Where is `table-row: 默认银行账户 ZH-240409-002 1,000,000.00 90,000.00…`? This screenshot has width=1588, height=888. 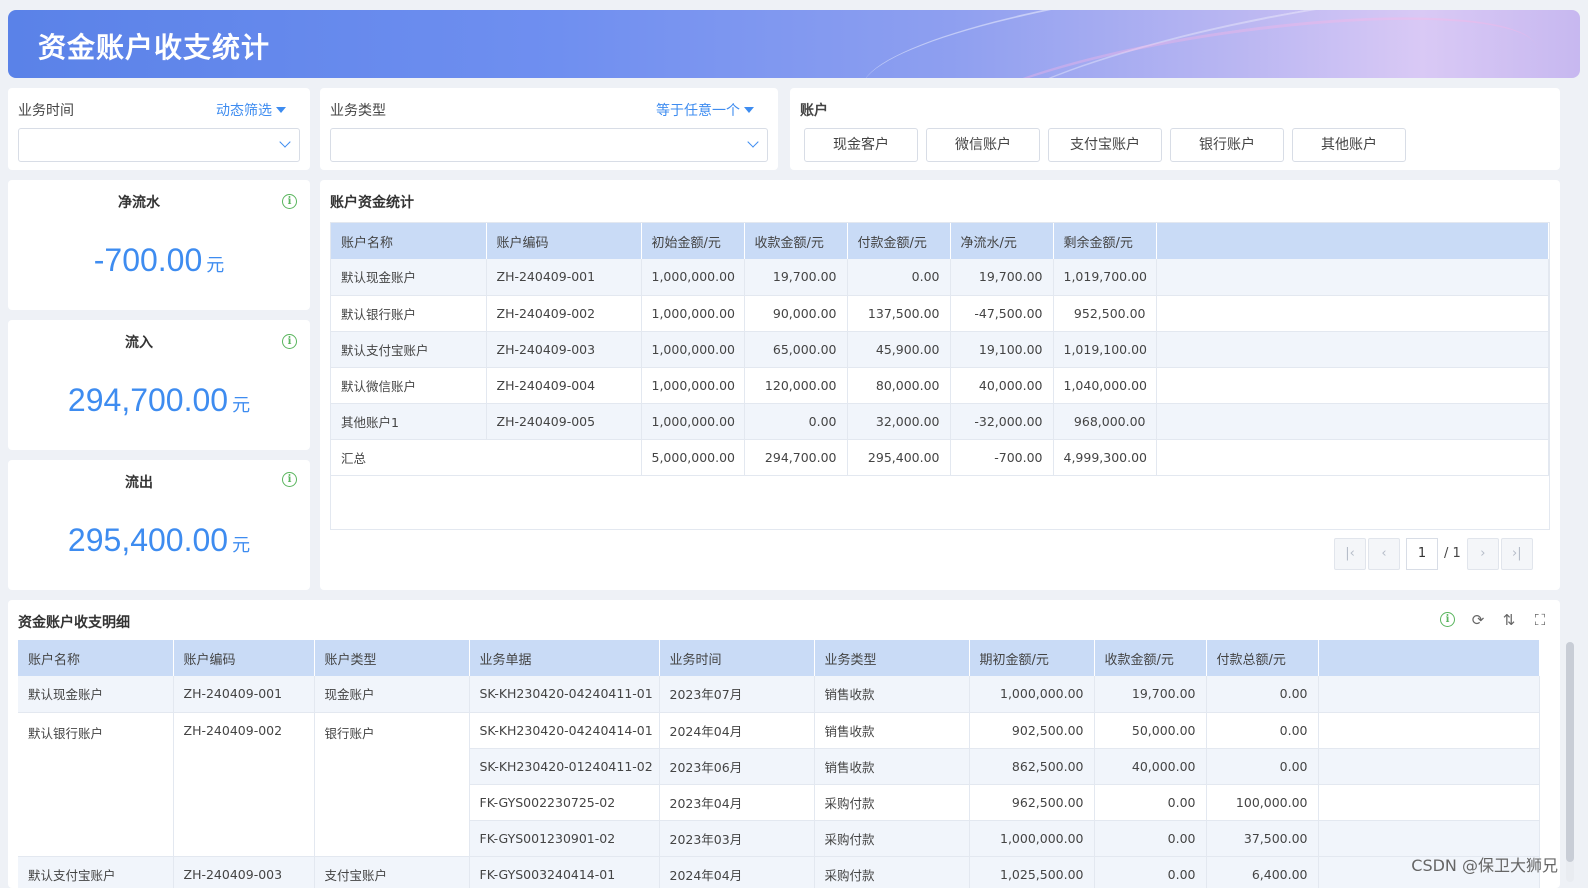 table-row: 默认银行账户 ZH-240409-002 1,000,000.00 90,000.00… is located at coordinates (940, 313).